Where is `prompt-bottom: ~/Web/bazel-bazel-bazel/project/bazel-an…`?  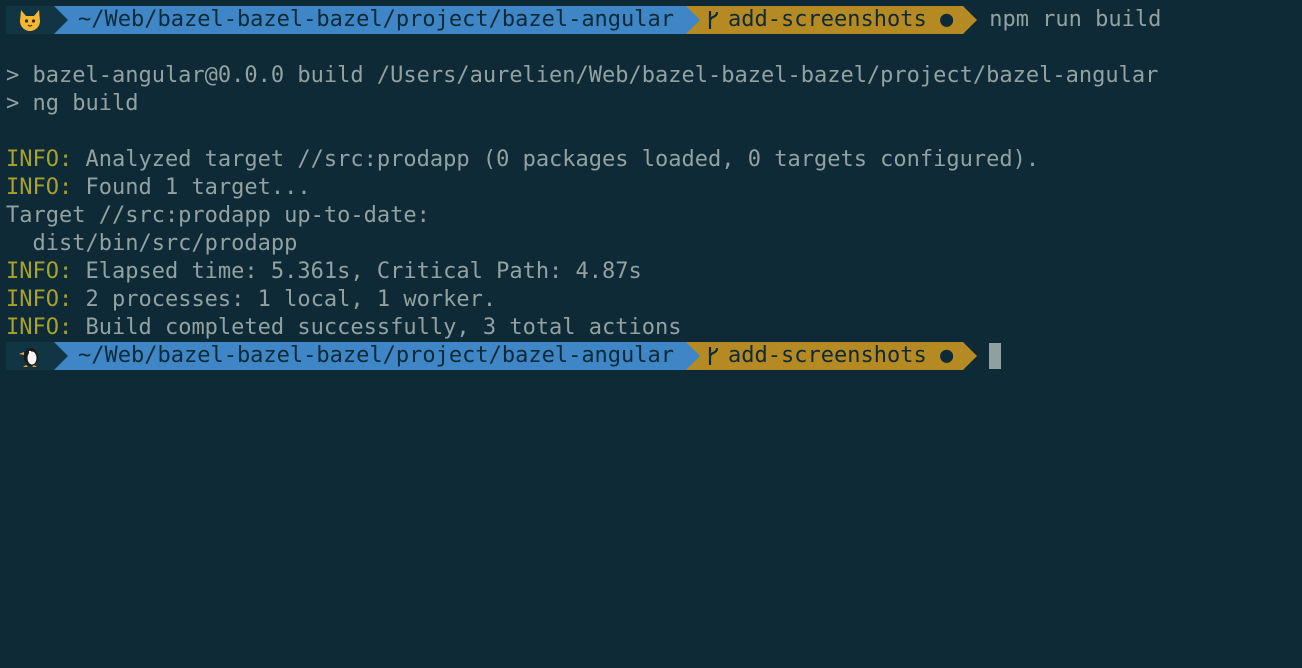 prompt-bottom: ~/Web/bazel-bazel-bazel/project/bazel-an… is located at coordinates (504, 356).